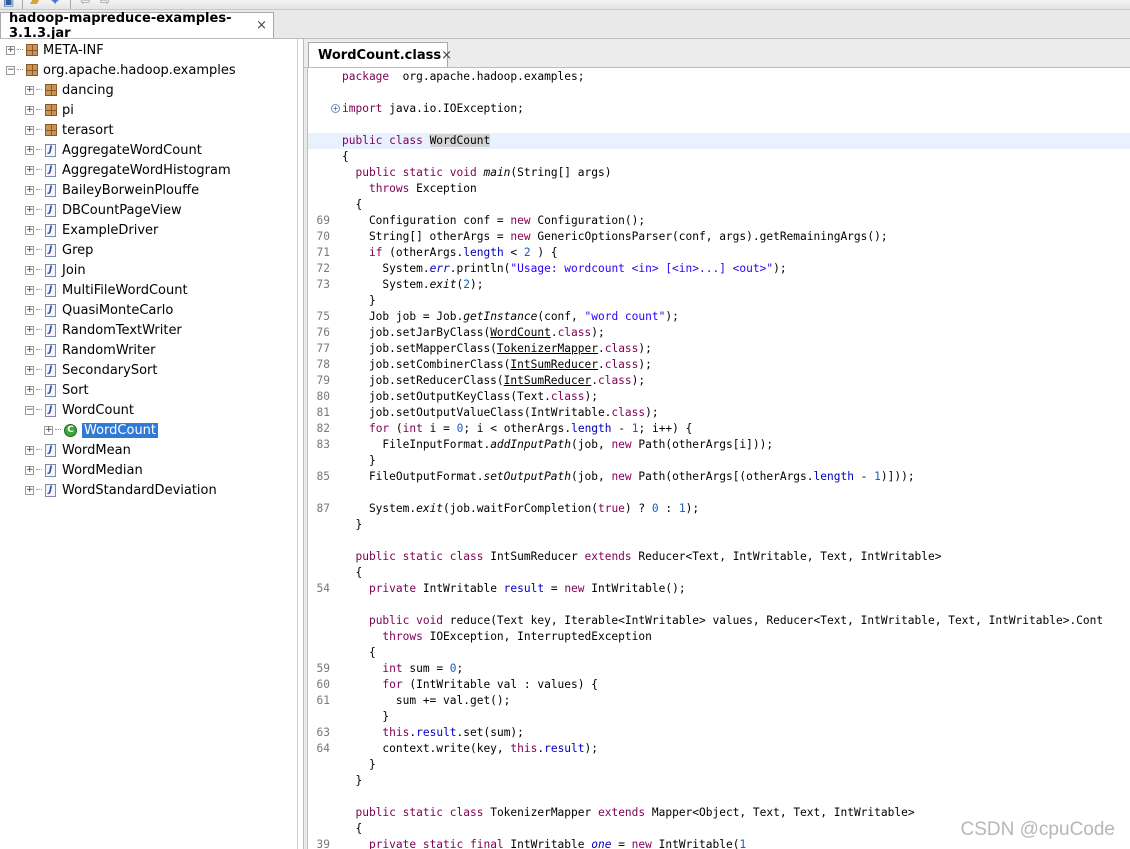 The width and height of the screenshot is (1130, 849). What do you see at coordinates (359, 765) in the screenshot?
I see `code-text: }` at bounding box center [359, 765].